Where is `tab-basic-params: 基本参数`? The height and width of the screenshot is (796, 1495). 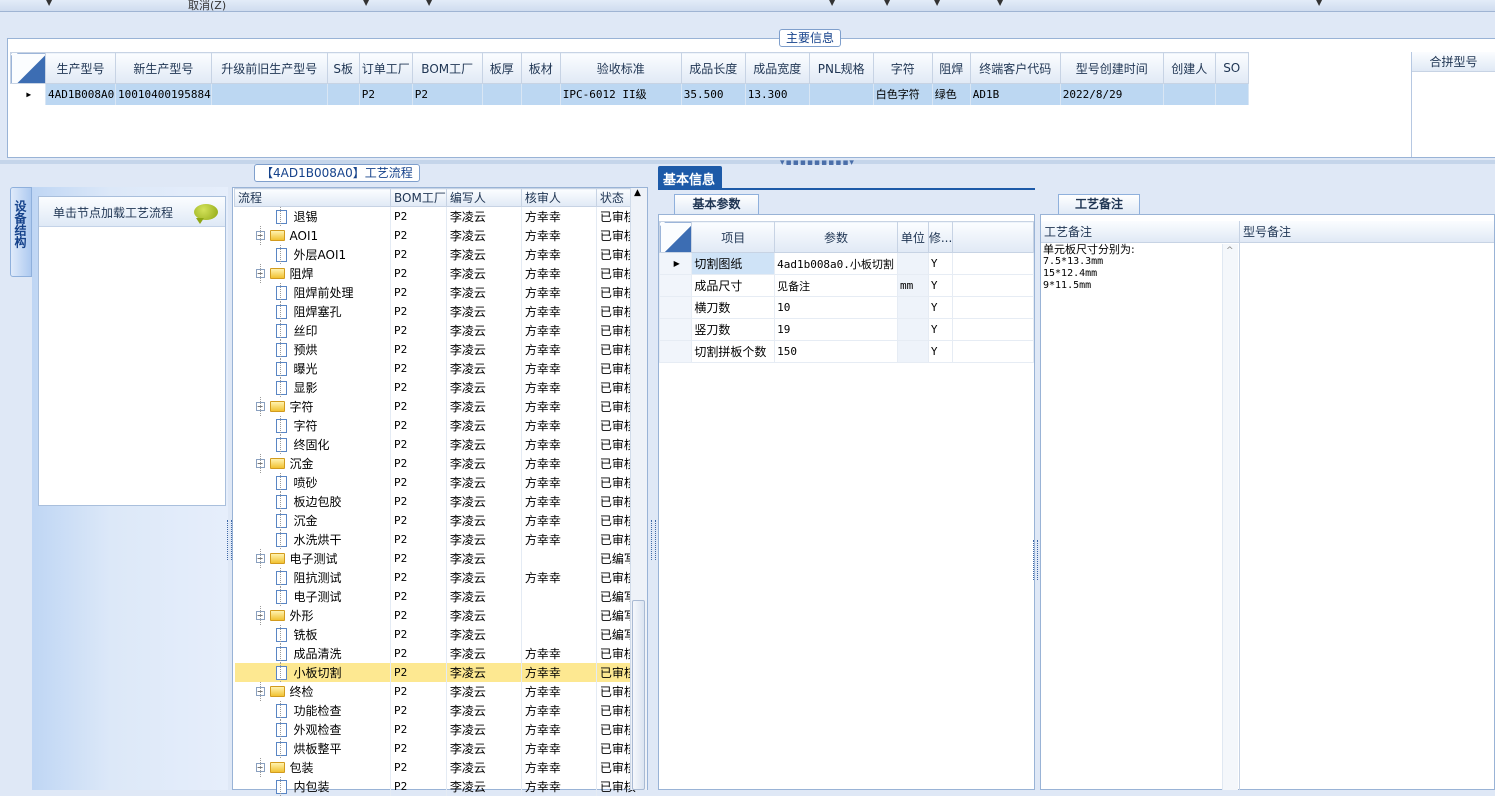
tab-basic-params: 基本参数 is located at coordinates (716, 204).